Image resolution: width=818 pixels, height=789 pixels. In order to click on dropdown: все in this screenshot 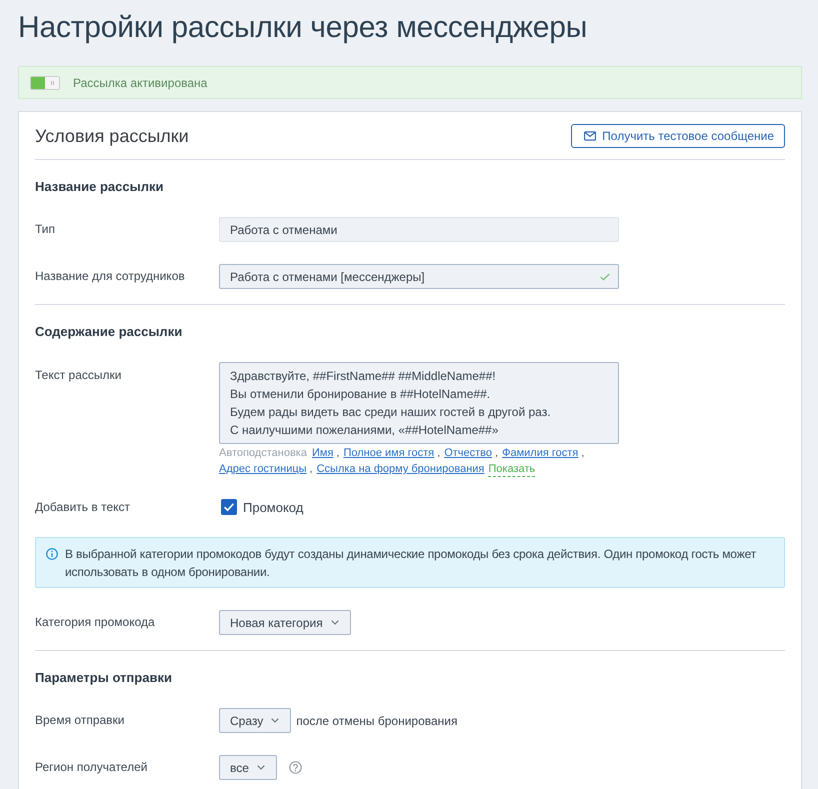, I will do `click(248, 767)`.